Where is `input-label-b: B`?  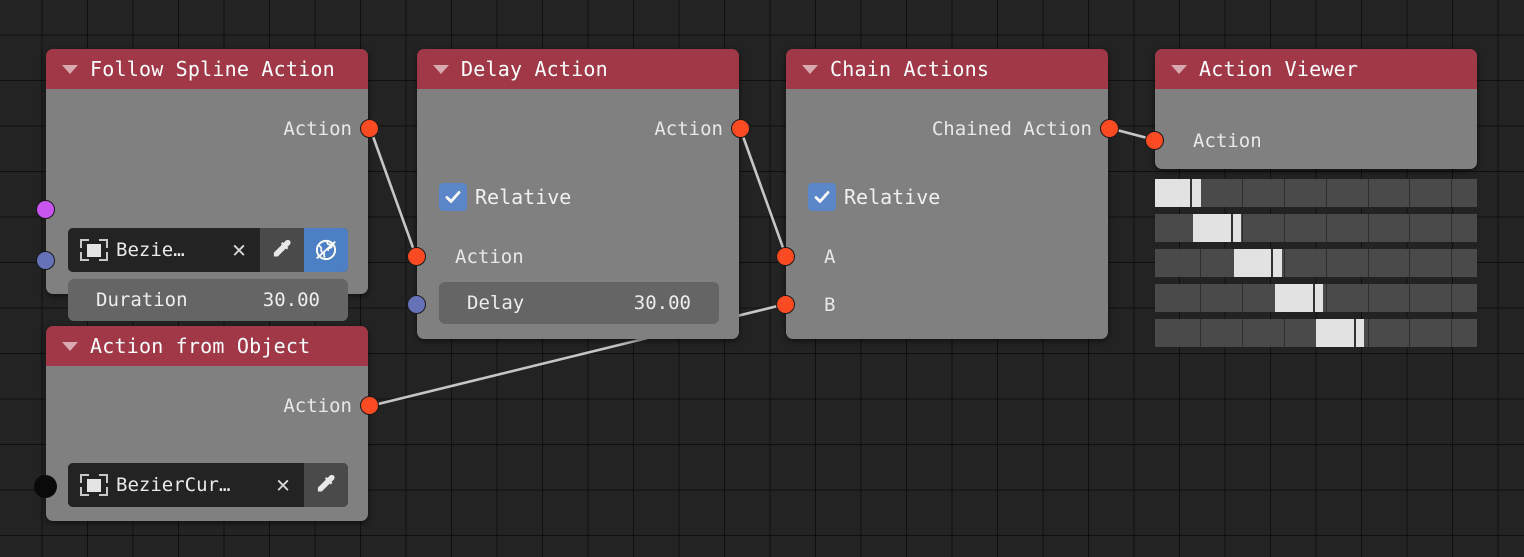
input-label-b: B is located at coordinates (830, 305).